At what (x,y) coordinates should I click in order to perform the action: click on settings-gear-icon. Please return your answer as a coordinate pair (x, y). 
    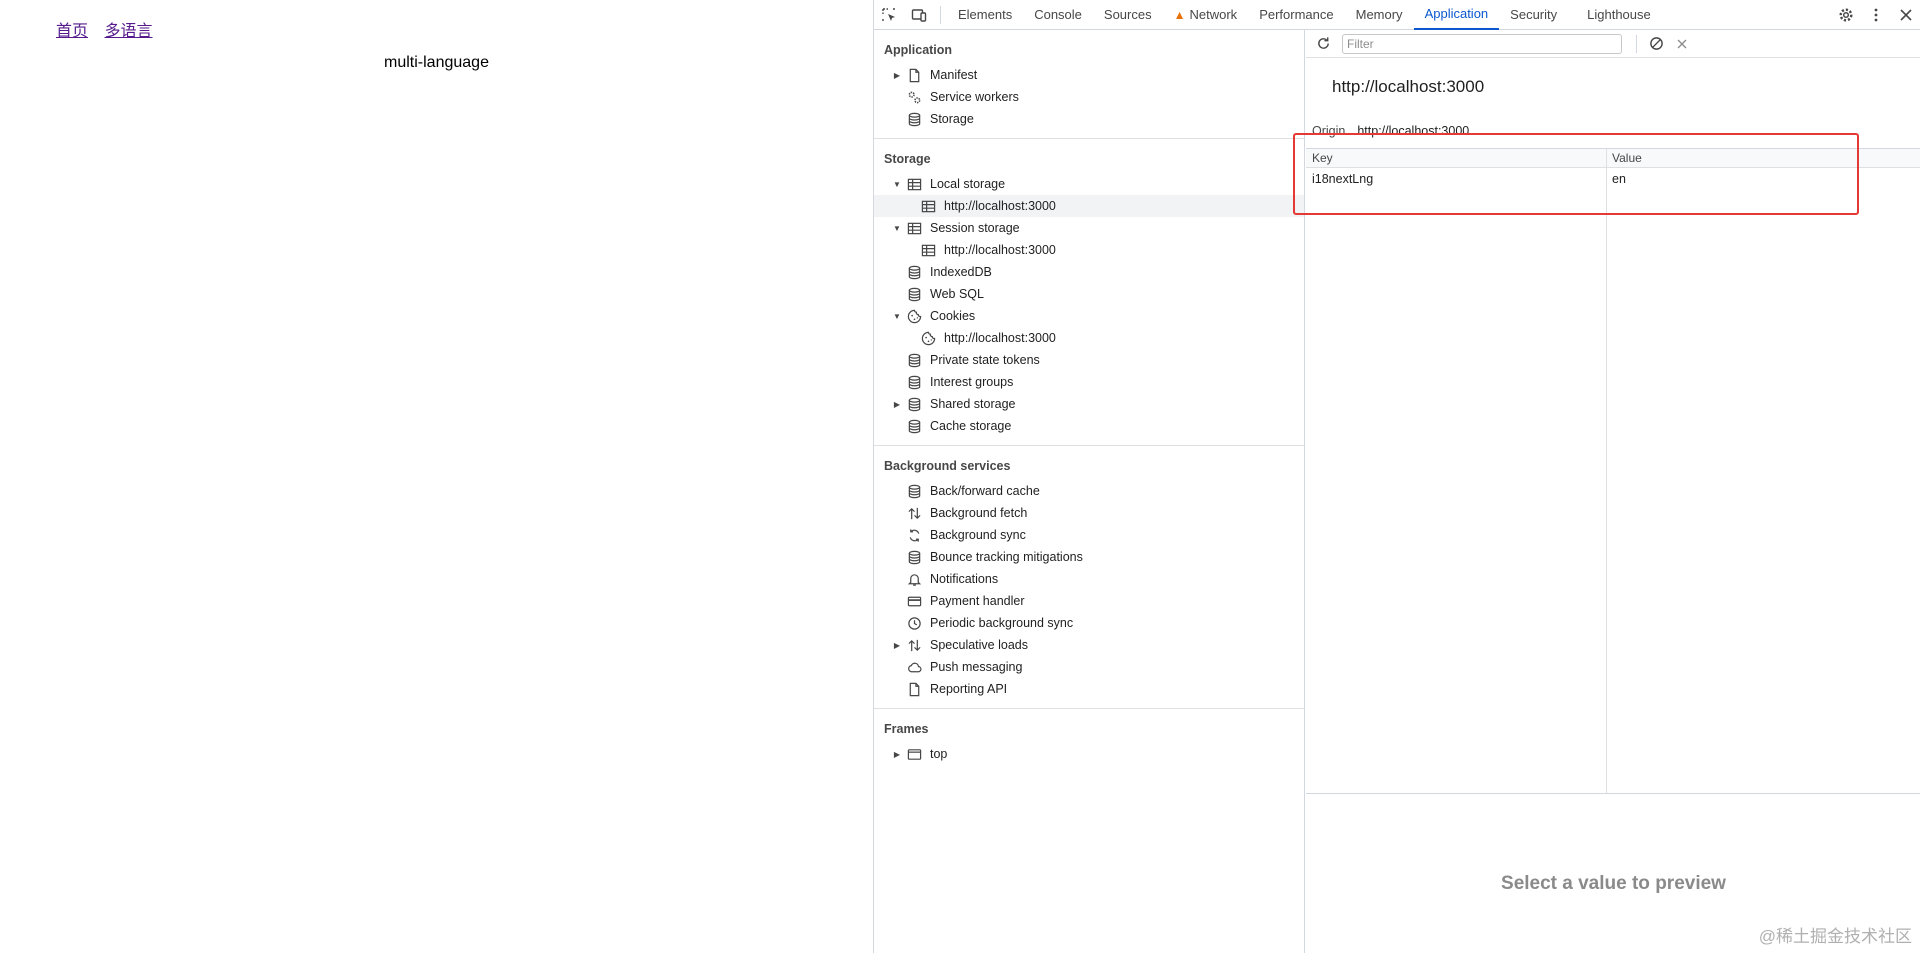
    Looking at the image, I should click on (1846, 15).